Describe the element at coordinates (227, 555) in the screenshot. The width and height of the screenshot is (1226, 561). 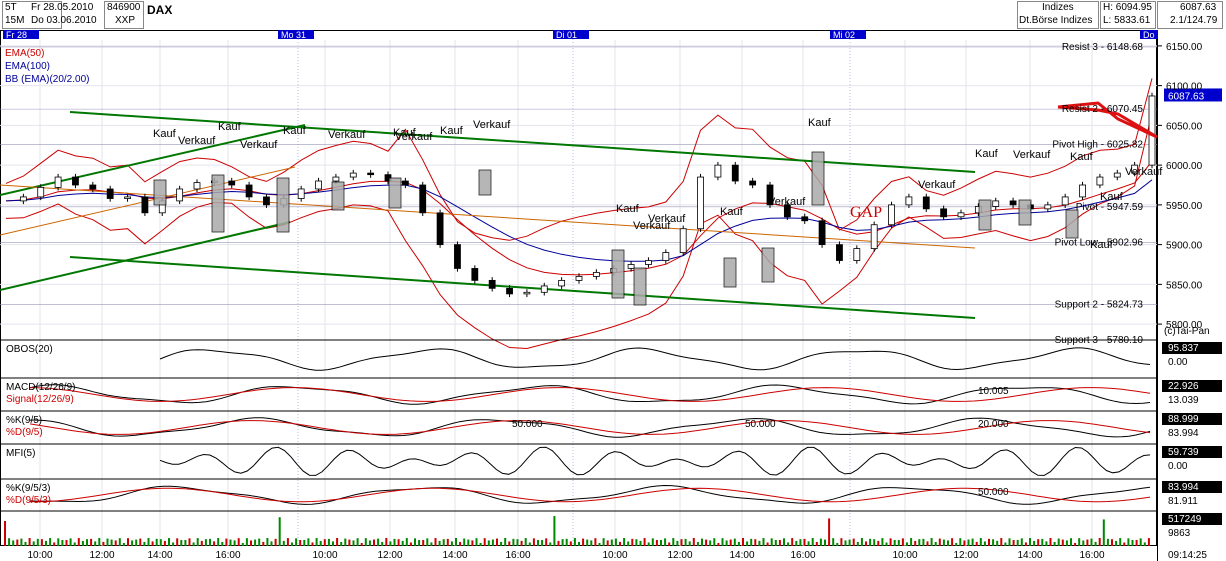
I see `time-tick-label: 16:00` at that location.